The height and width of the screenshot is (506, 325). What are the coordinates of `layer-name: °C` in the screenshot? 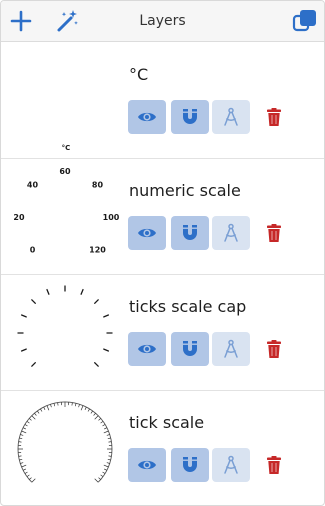 It's located at (139, 74).